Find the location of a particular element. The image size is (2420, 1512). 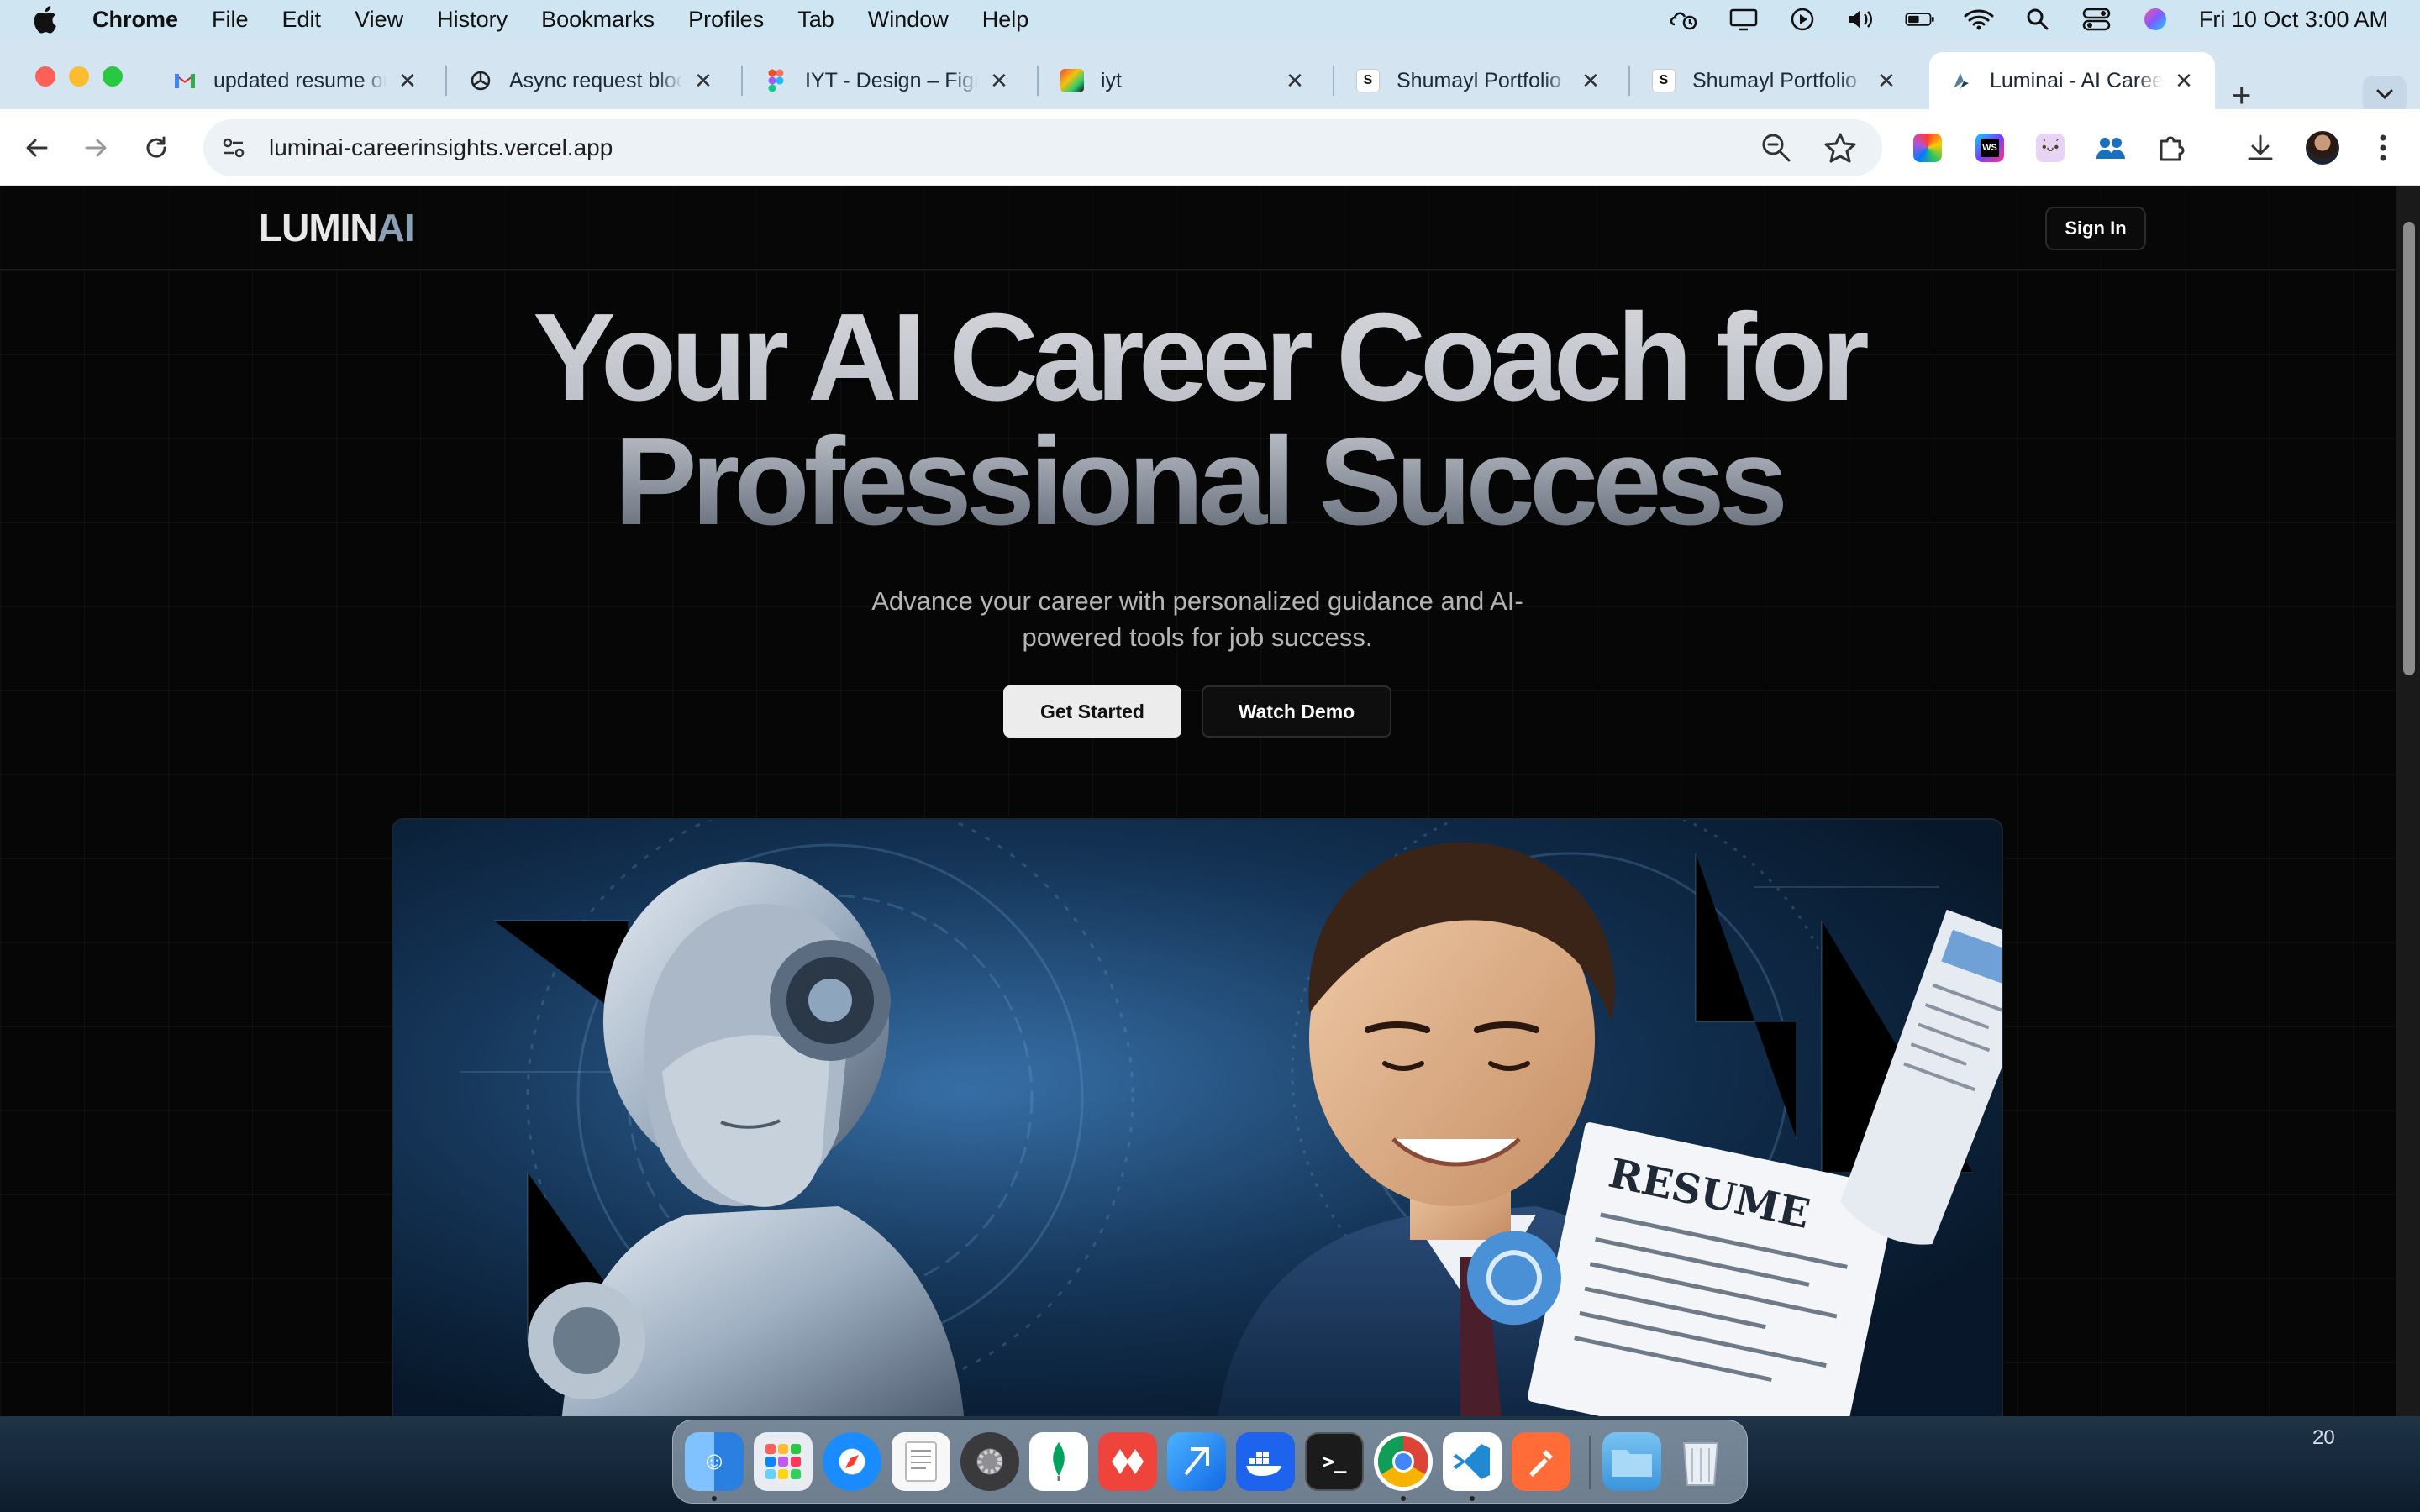

logo-text-lumin: LUMIN is located at coordinates (318, 227).